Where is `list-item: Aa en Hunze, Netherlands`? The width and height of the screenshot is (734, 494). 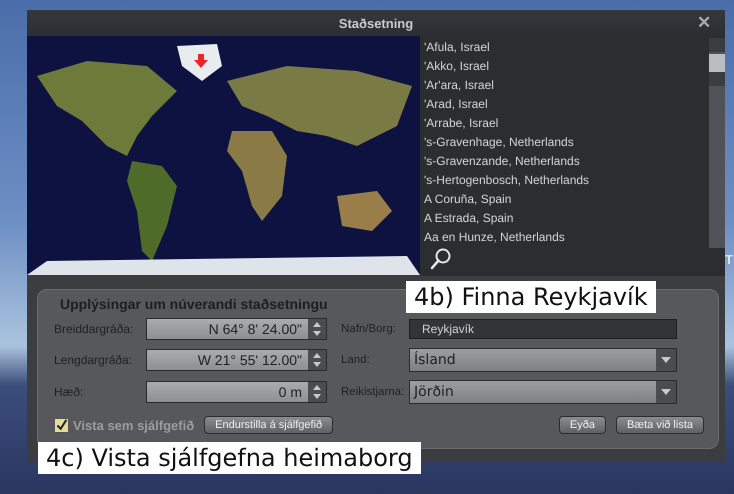
list-item: Aa en Hunze, Netherlands is located at coordinates (565, 237).